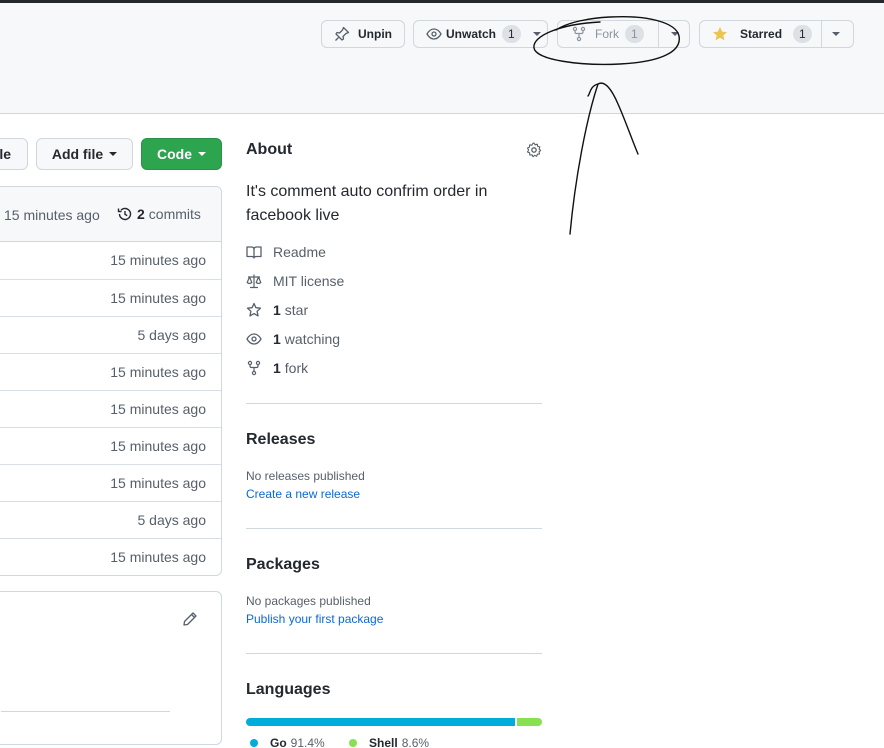  Describe the element at coordinates (111, 668) in the screenshot. I see `readme-panel` at that location.